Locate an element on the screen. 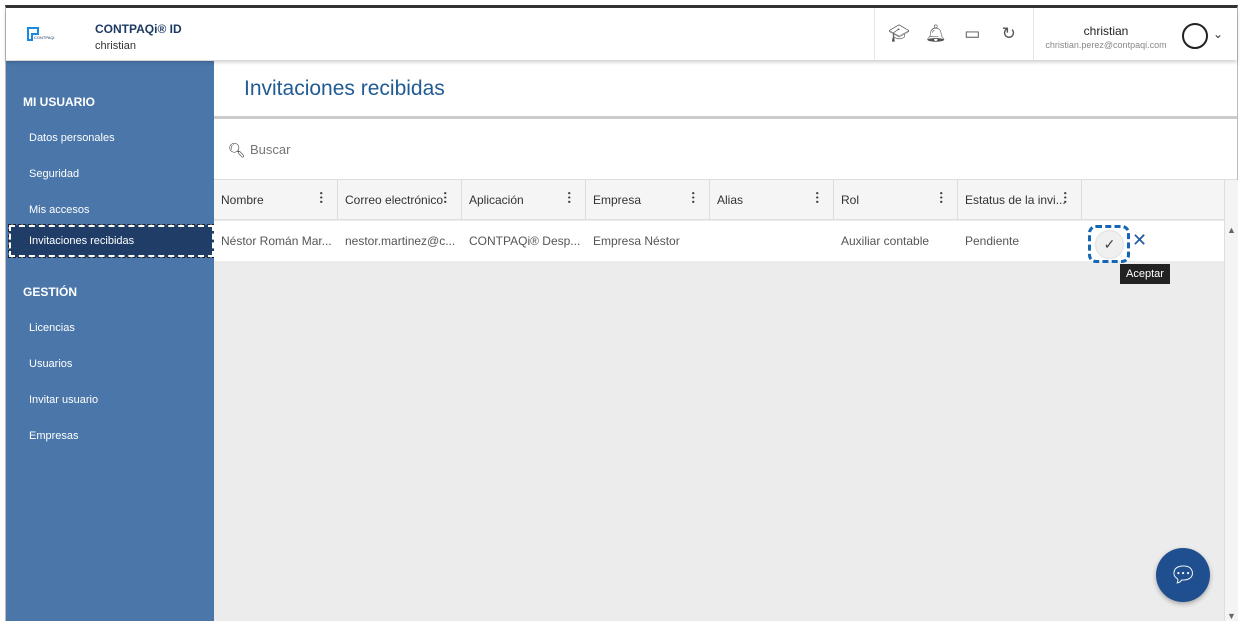 This screenshot has width=1244, height=627. avatar-icon is located at coordinates (1195, 36).